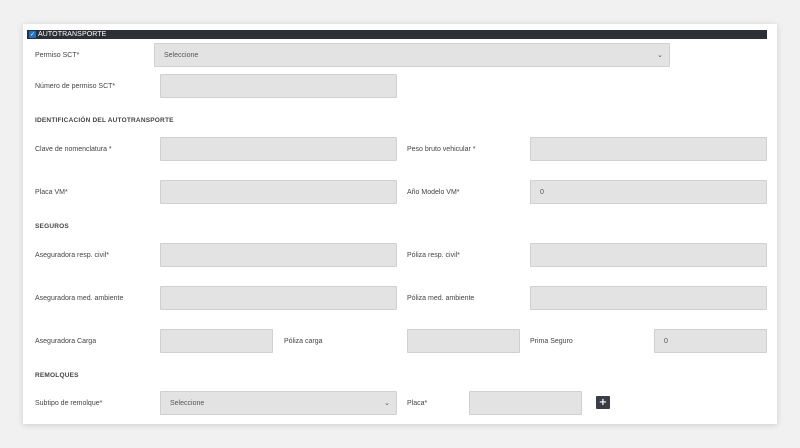  I want to click on placa-vm-label: Placa VM*, so click(51, 192).